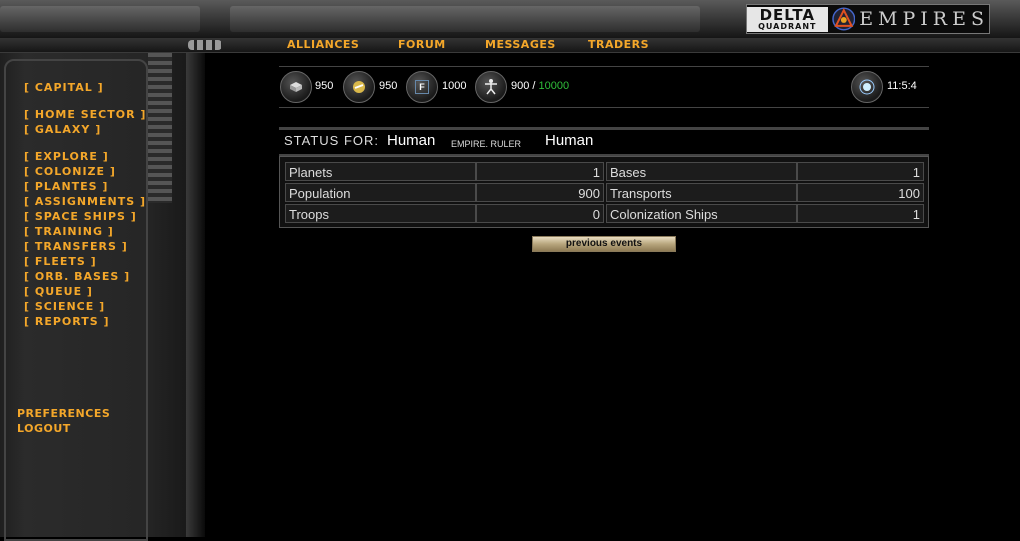 The width and height of the screenshot is (1020, 541). Describe the element at coordinates (60, 261) in the screenshot. I see `sidebar-item-fleets: [ FLEETS ]` at that location.